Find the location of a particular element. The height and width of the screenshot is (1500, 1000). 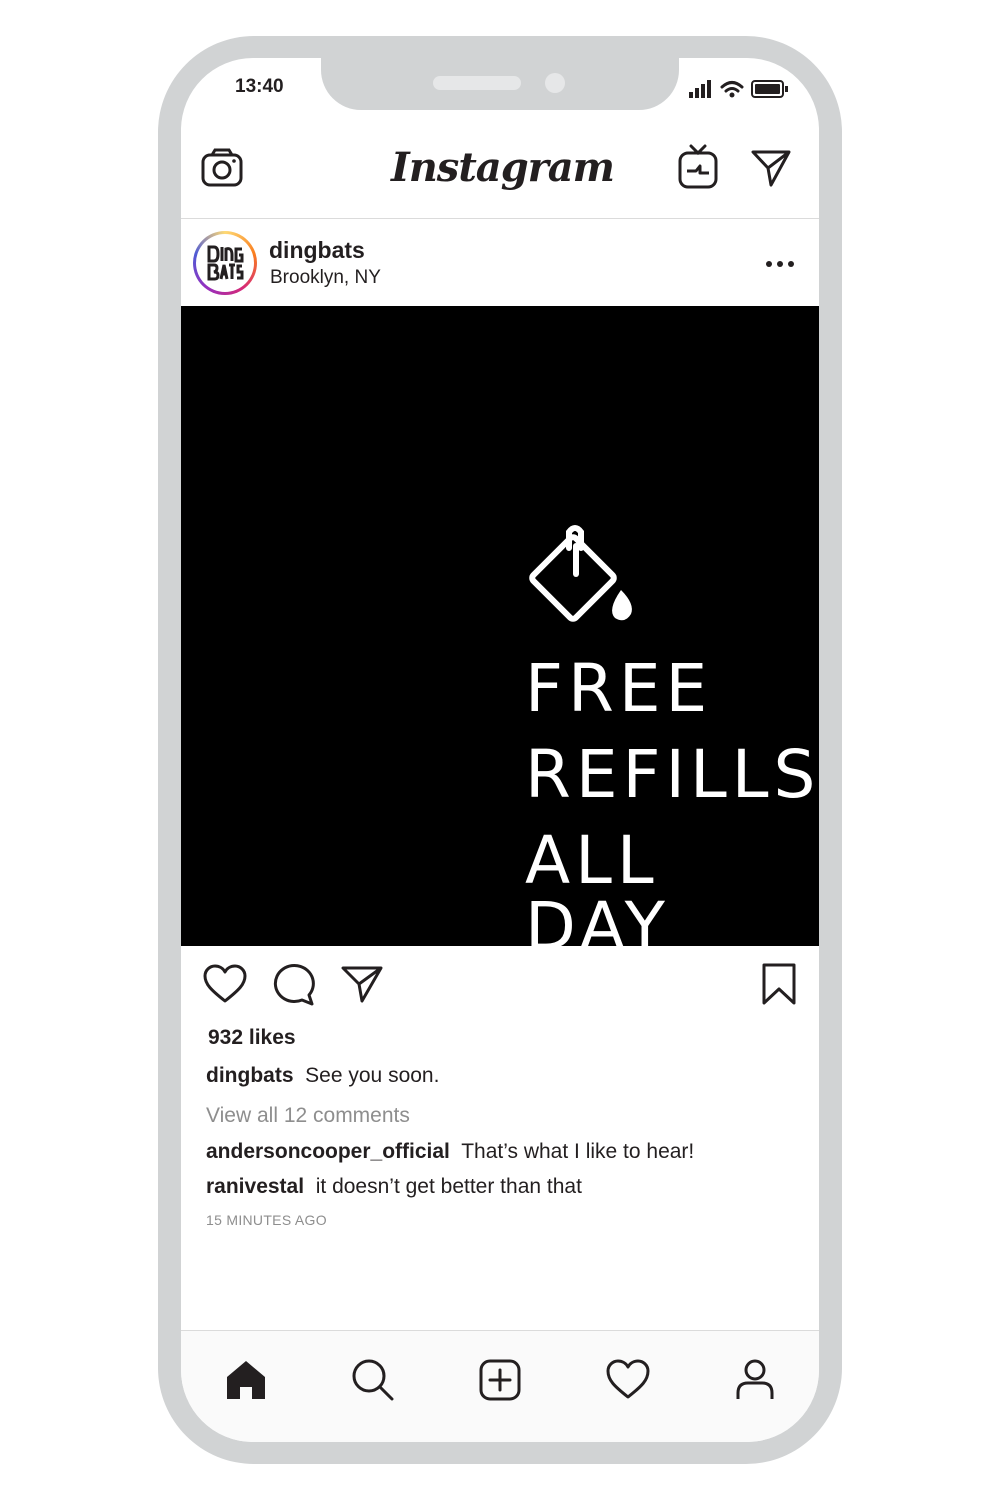

post-header: dingbats Brooklyn, NY is located at coordinates (500, 262).